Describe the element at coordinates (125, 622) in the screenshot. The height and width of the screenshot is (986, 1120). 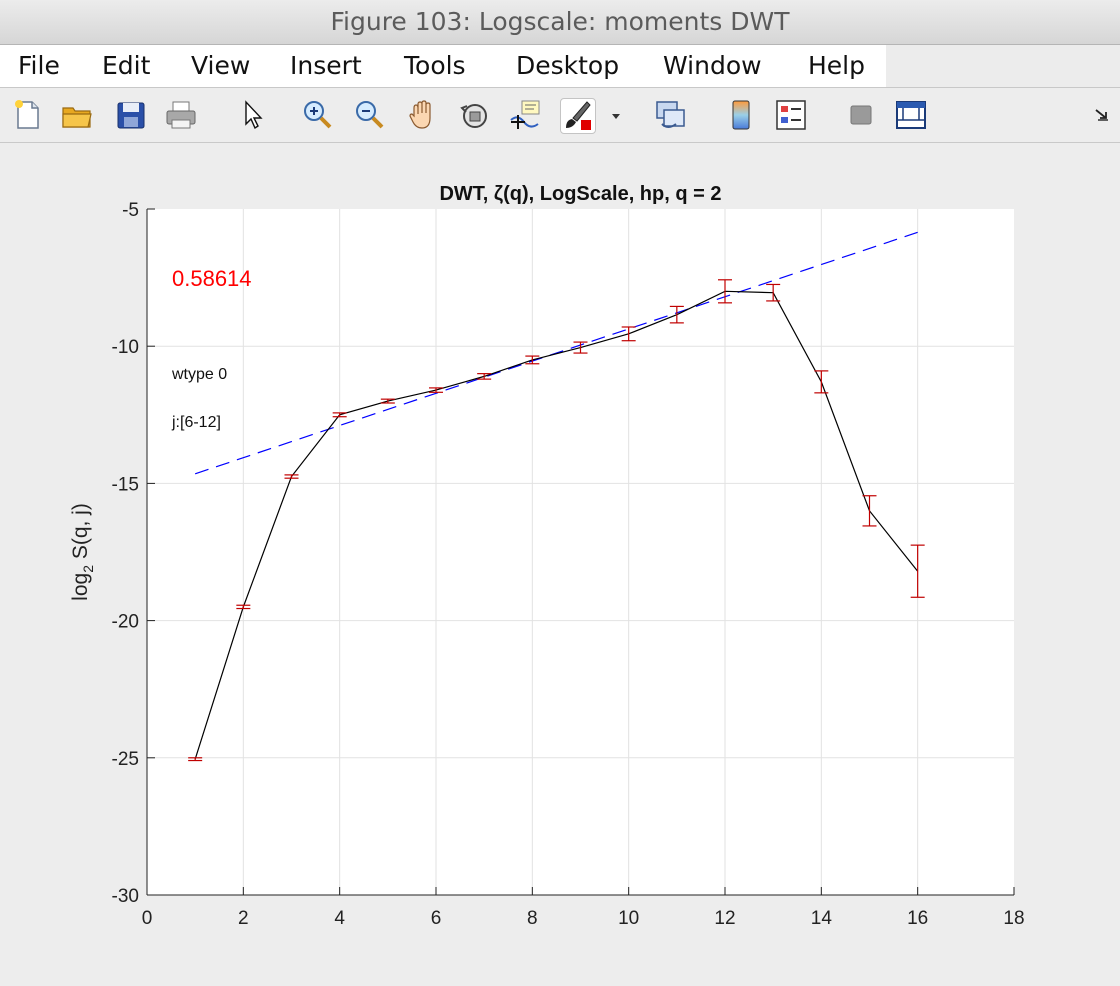
I see `y-tick-label: -20` at that location.